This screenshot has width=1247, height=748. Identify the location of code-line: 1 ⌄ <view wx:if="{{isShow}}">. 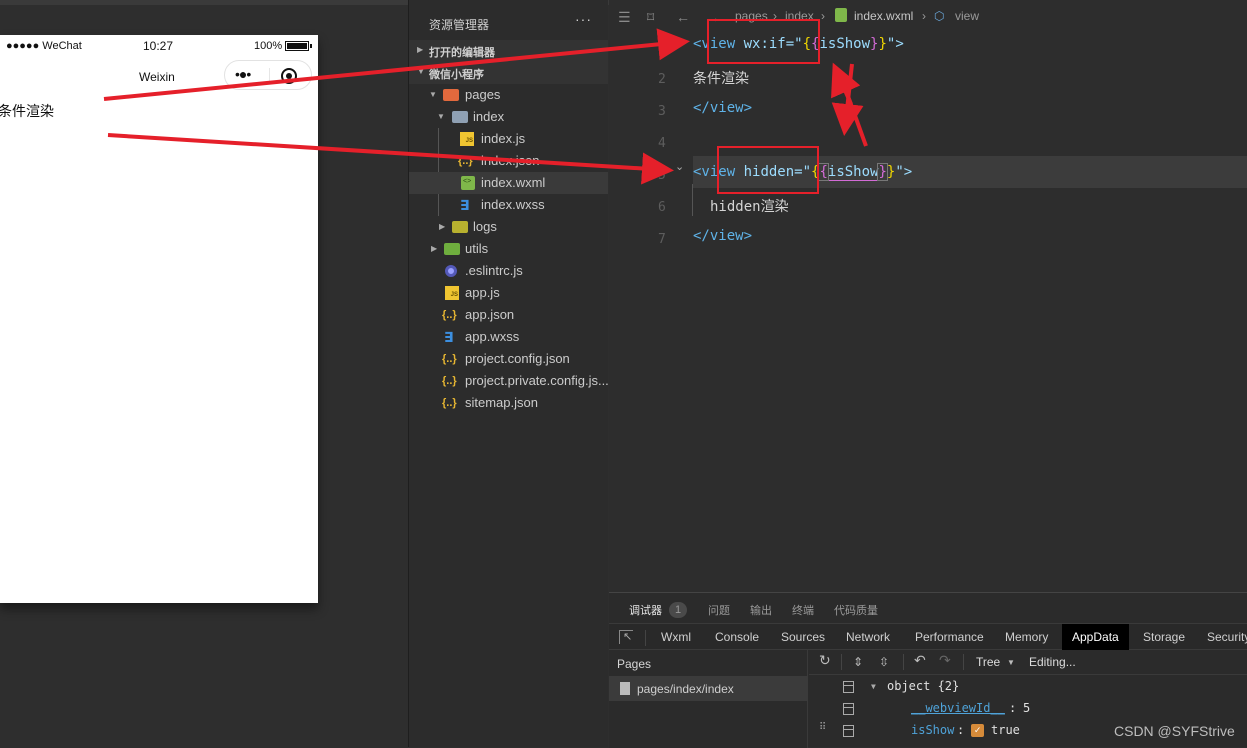
(928, 48).